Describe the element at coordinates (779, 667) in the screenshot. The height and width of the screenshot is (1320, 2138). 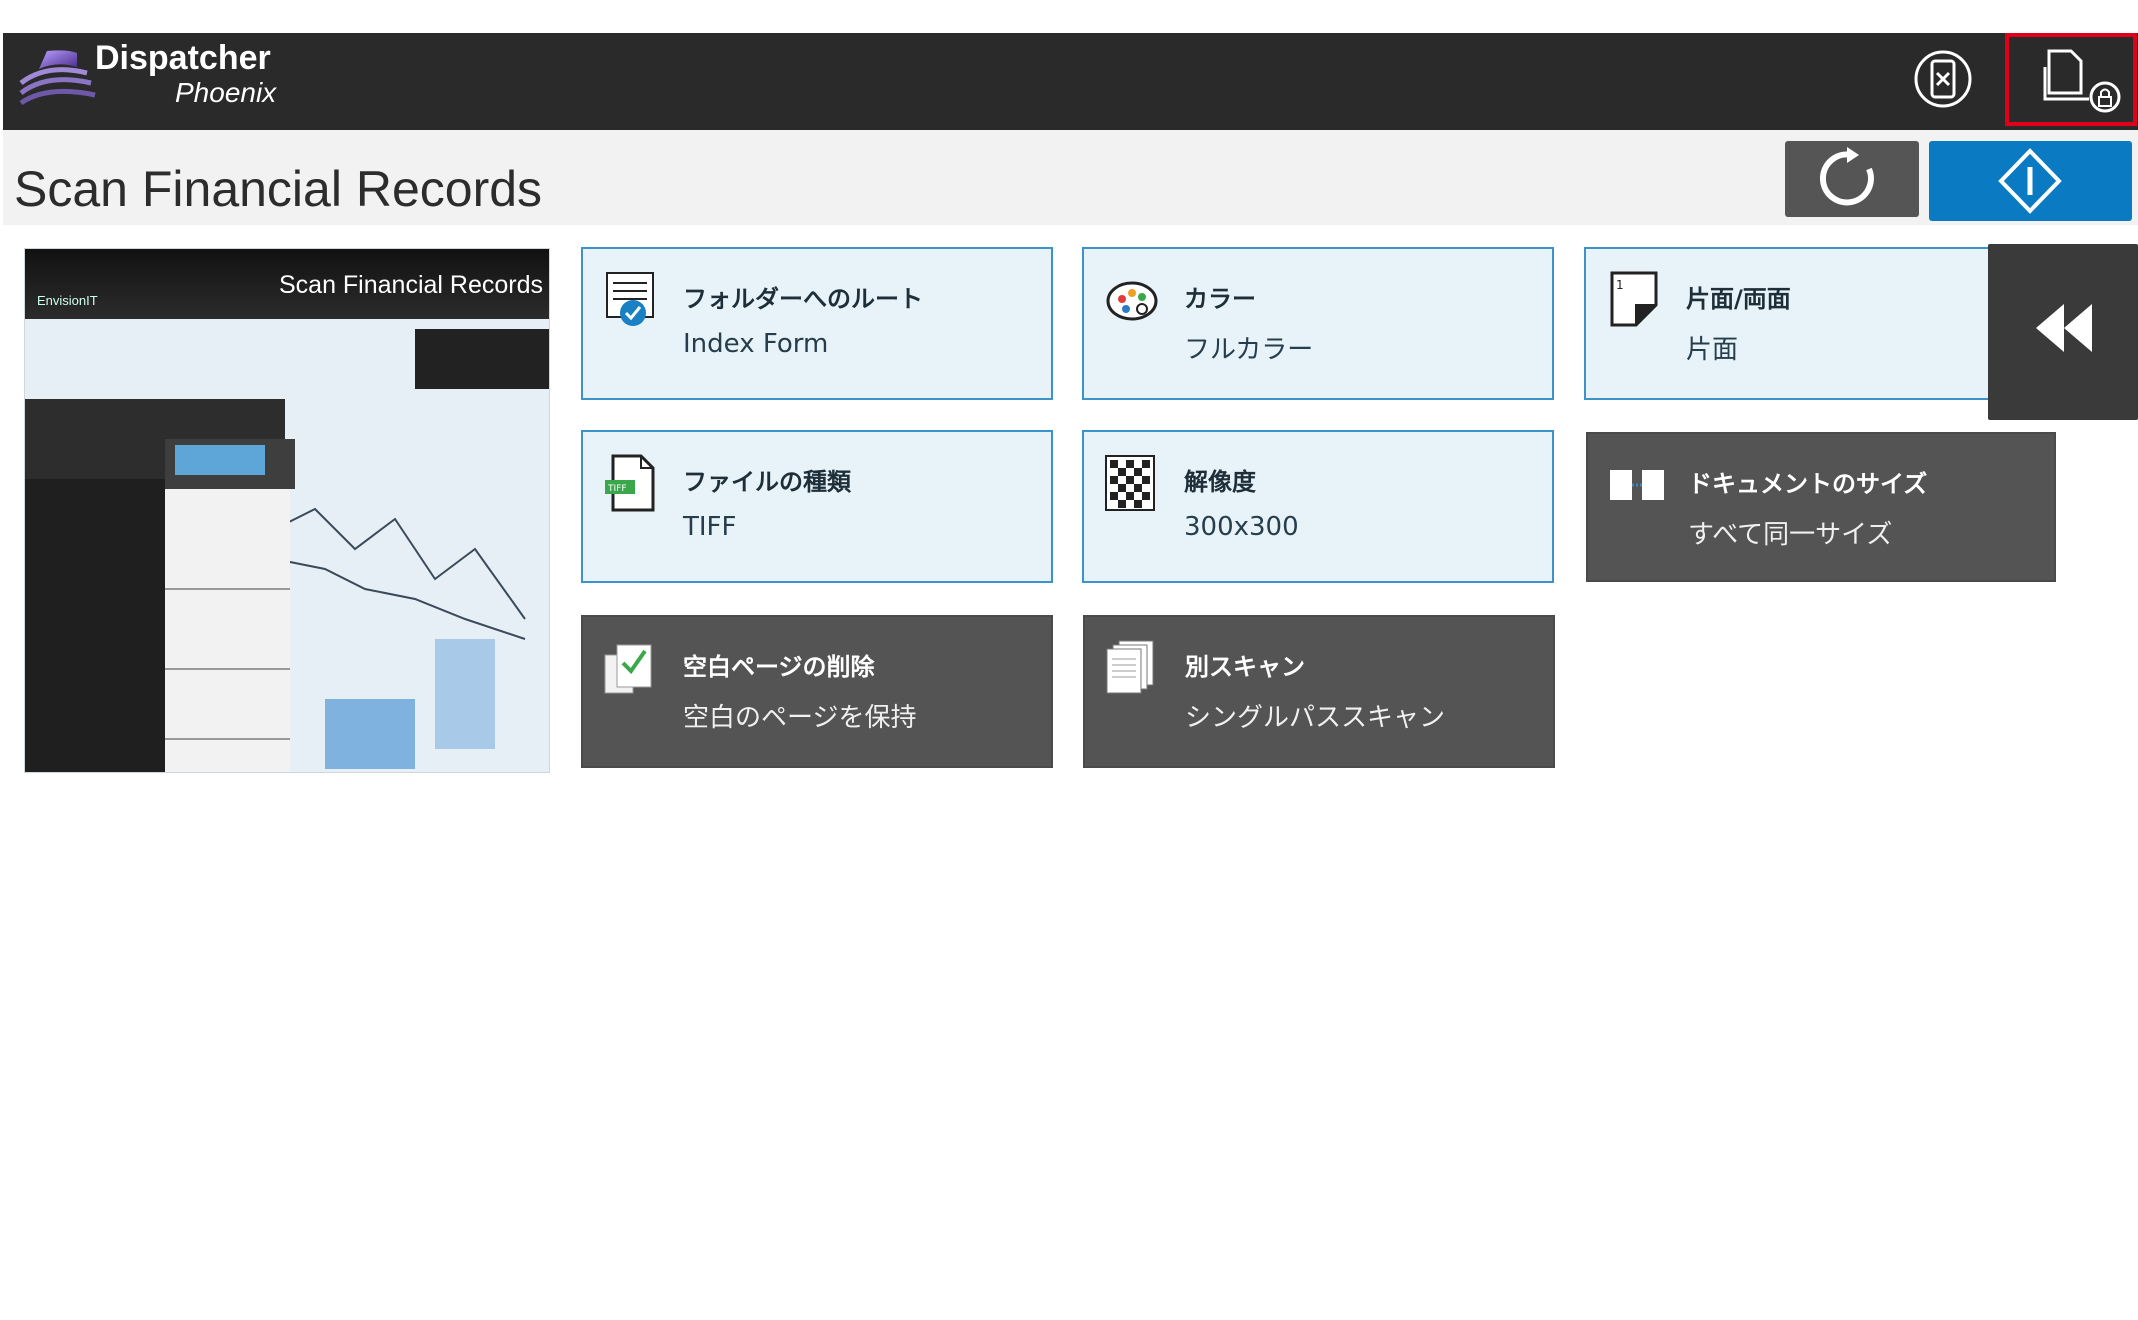
I see `setting-label: 空白ページの削除` at that location.